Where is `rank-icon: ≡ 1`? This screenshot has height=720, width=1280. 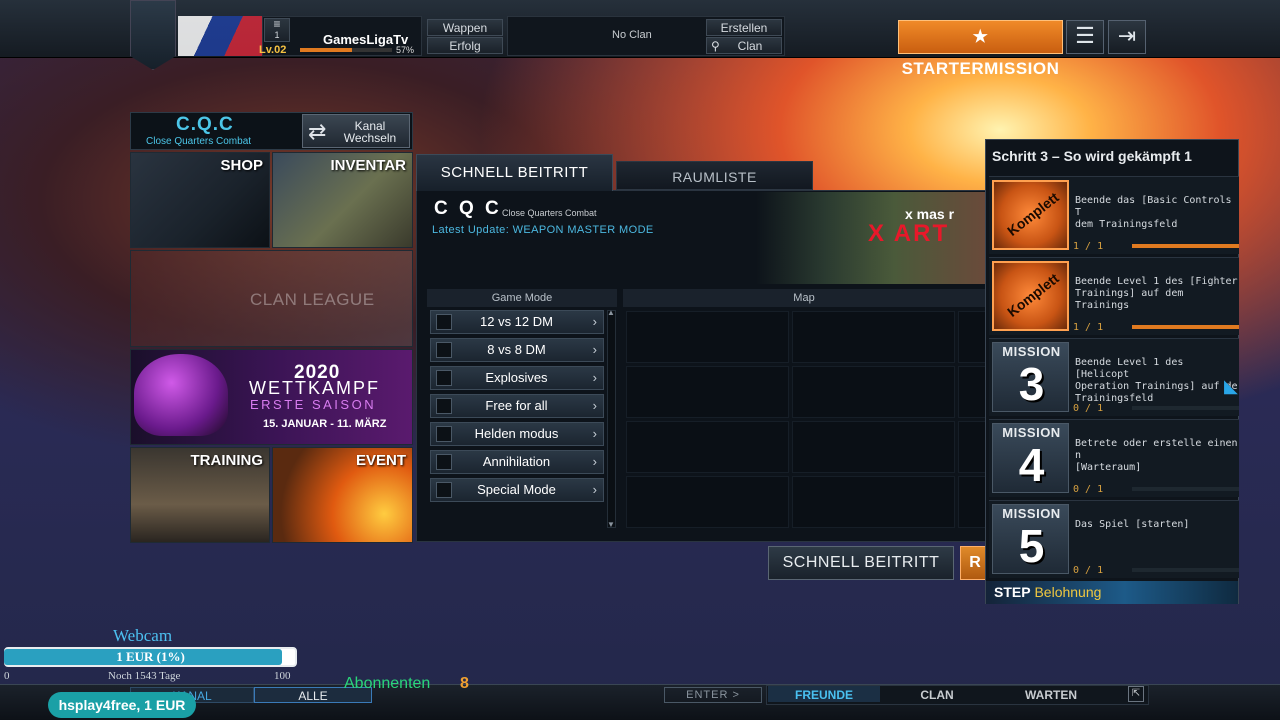 rank-icon: ≡ 1 is located at coordinates (277, 30).